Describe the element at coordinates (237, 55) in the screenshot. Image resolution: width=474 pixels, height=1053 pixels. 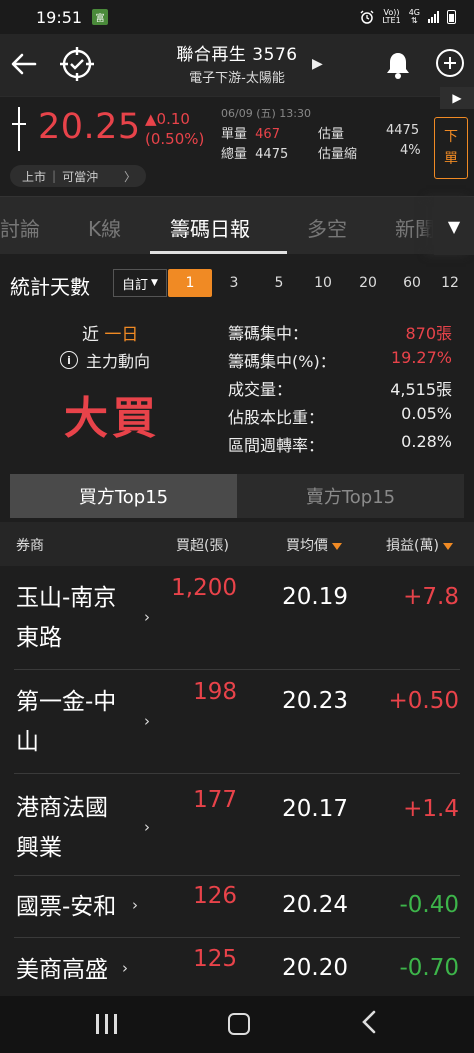
I see `stock-title: 聯合再生 3576` at that location.